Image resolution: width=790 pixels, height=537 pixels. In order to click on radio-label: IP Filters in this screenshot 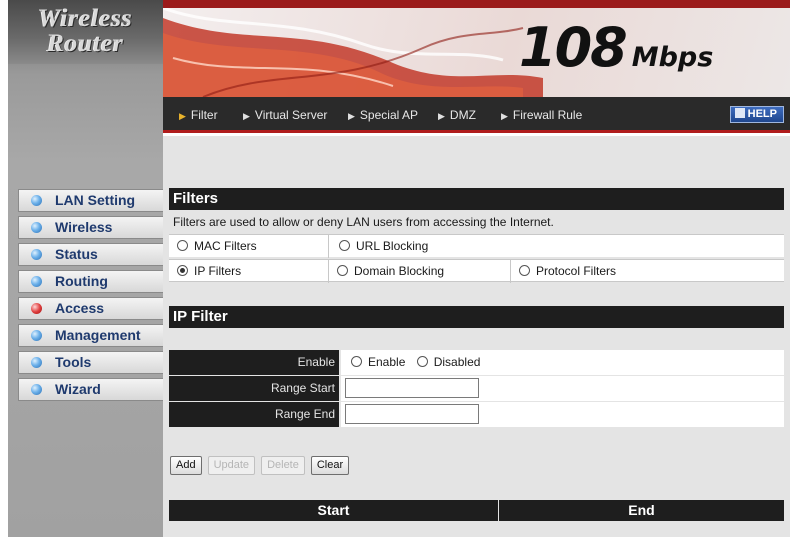, I will do `click(218, 271)`.